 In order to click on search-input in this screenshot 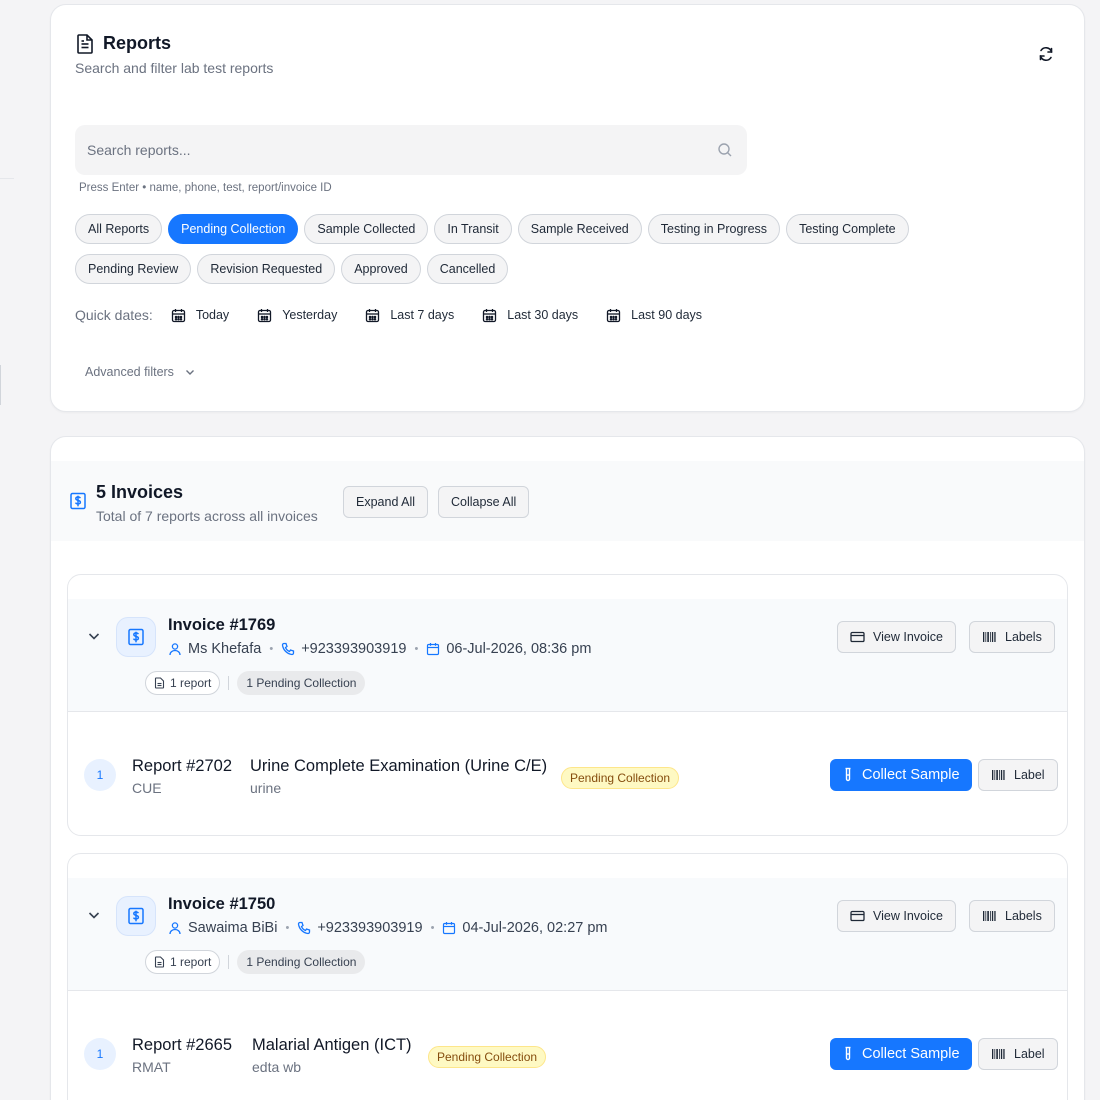, I will do `click(411, 150)`.